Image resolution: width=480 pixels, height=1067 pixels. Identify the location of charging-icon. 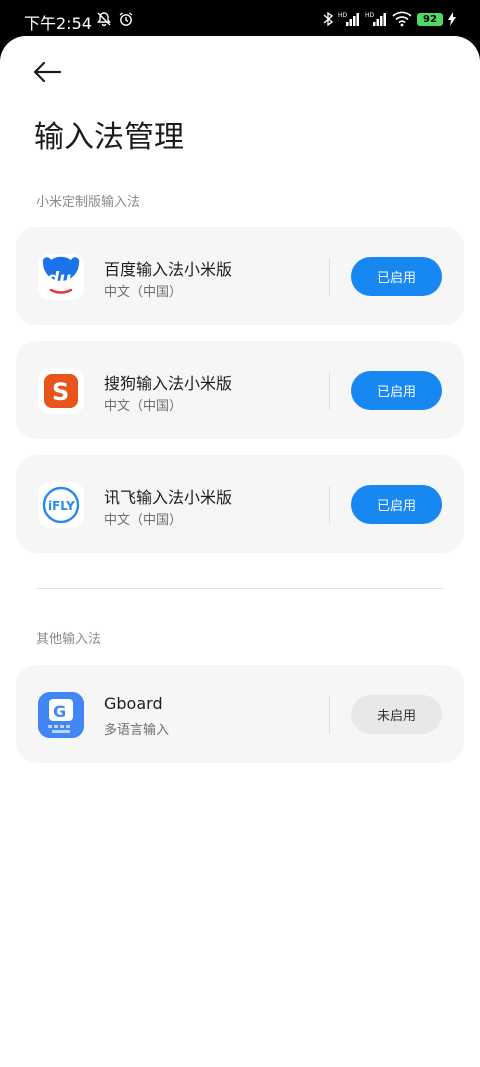
(452, 19).